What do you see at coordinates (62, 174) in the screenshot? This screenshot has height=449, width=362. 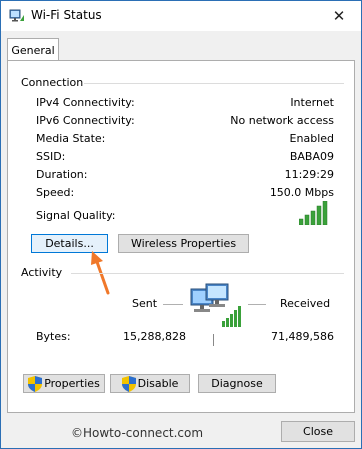 I see `duration-label: Duration:` at bounding box center [62, 174].